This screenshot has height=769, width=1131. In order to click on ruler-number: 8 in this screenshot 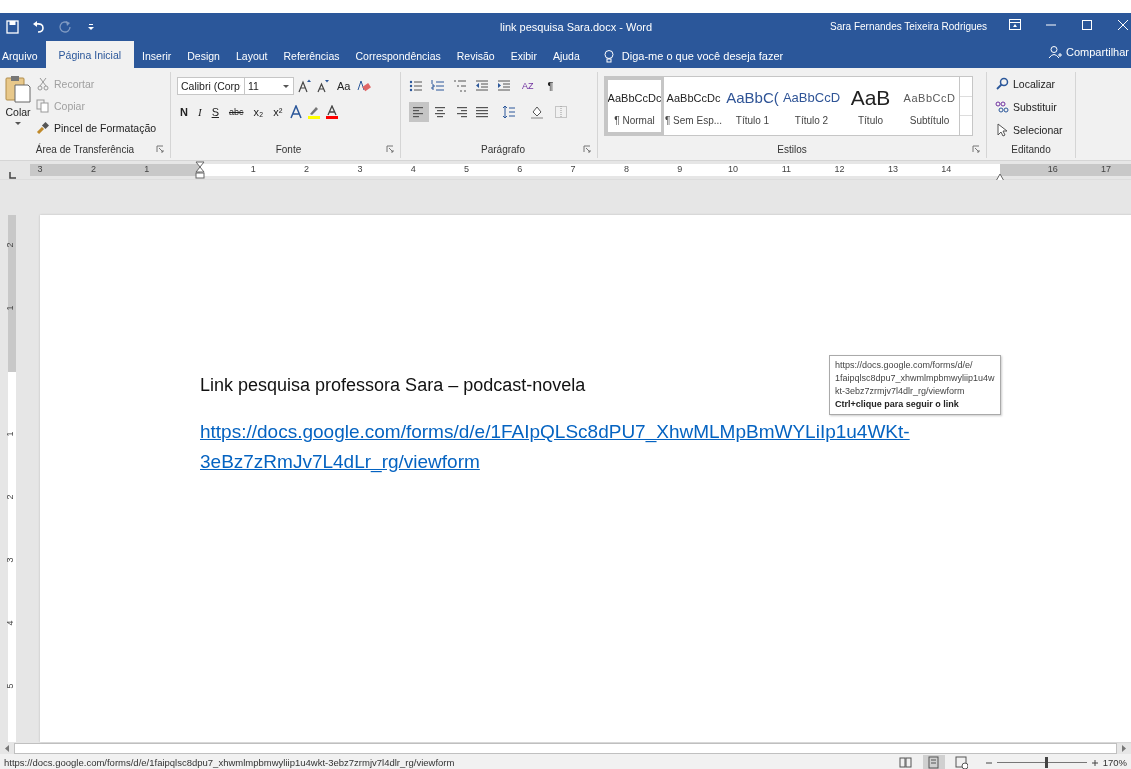, I will do `click(626, 169)`.